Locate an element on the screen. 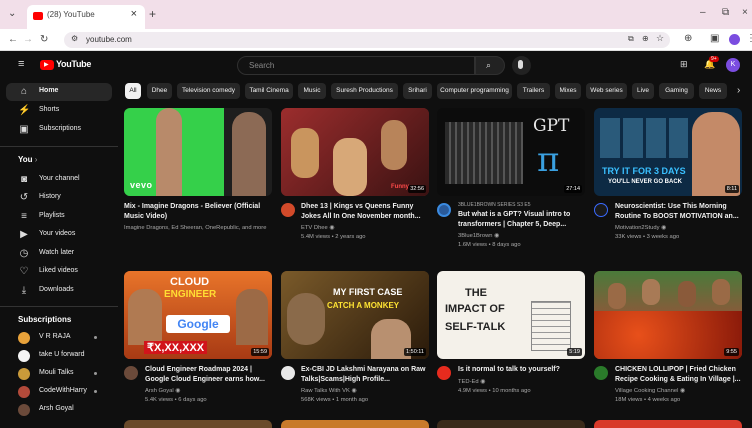  video-channel: Raw Talks With VK ◉ is located at coordinates (366, 391).